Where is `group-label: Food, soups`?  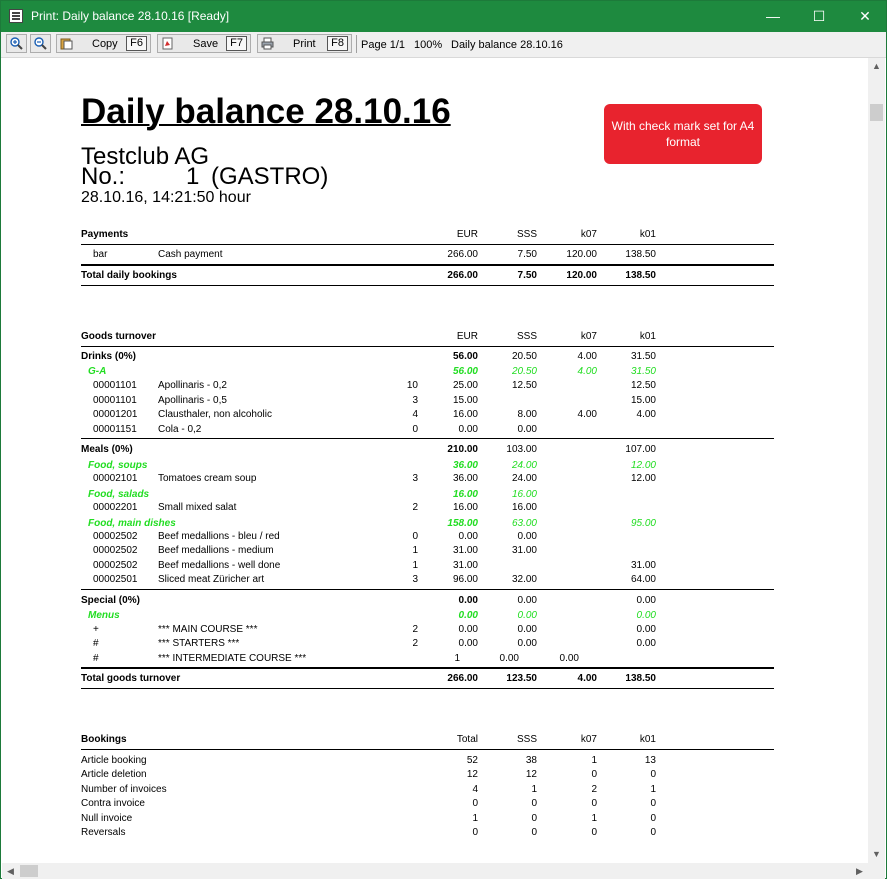
group-label: Food, soups is located at coordinates (118, 465).